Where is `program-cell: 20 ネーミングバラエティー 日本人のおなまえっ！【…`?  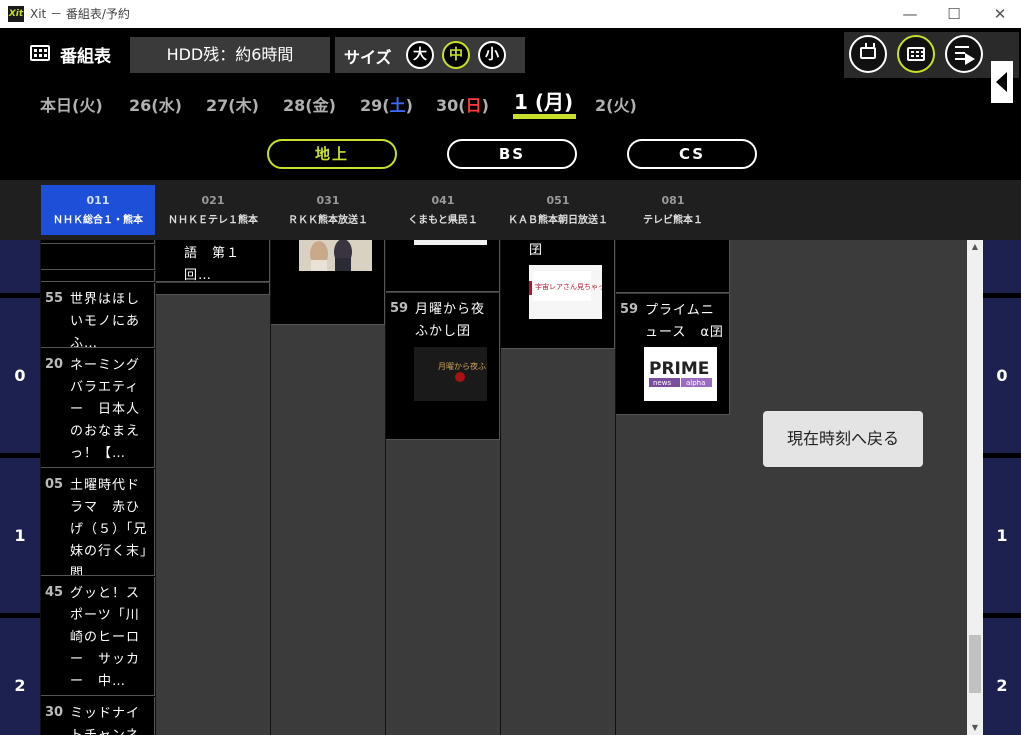
program-cell: 20 ネーミングバラエティー 日本人のおなまえっ！【… is located at coordinates (98, 408).